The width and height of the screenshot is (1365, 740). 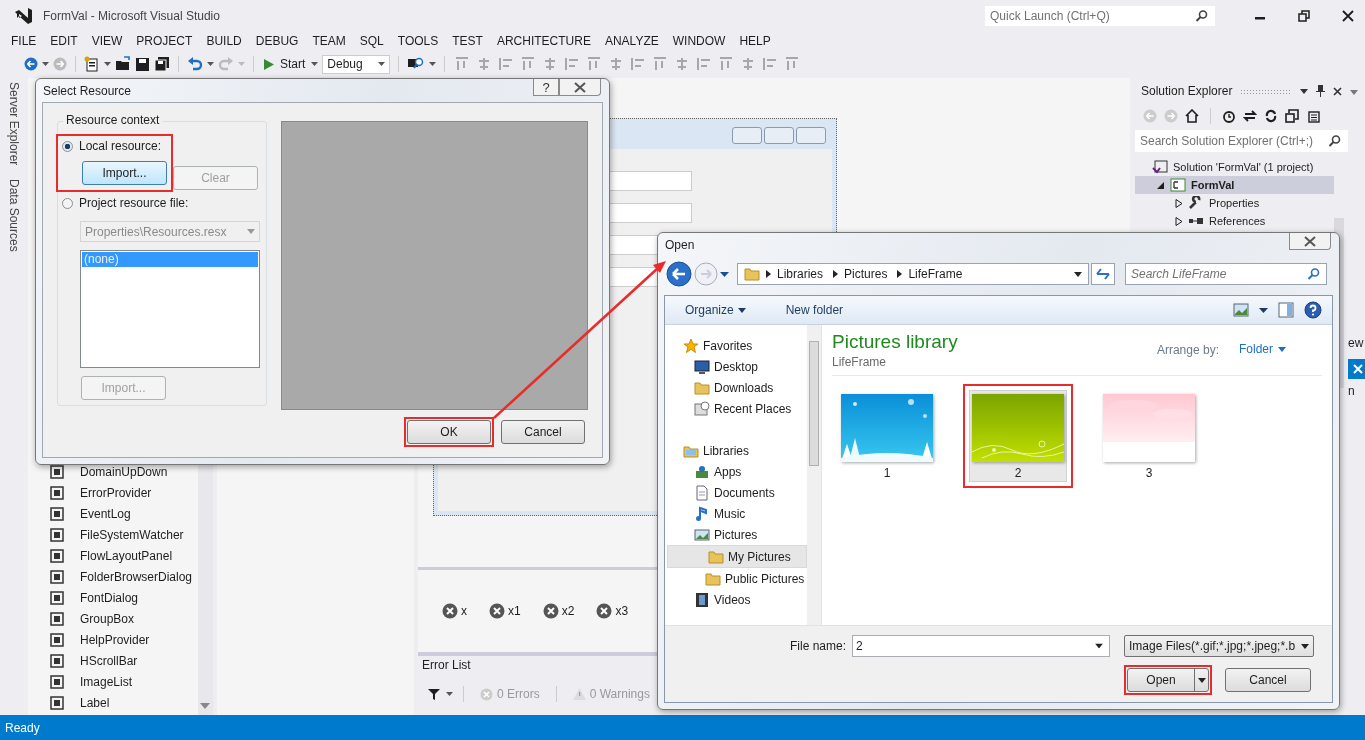 I want to click on collapse-icon, so click(x=1292, y=116).